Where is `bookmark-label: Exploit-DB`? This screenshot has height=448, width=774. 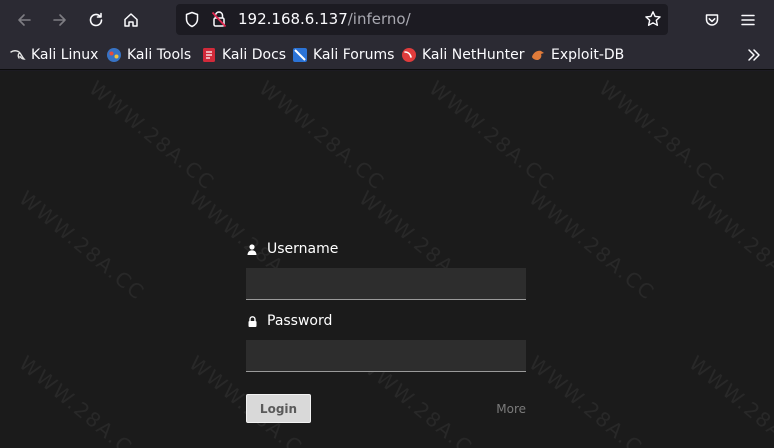 bookmark-label: Exploit-DB is located at coordinates (588, 55).